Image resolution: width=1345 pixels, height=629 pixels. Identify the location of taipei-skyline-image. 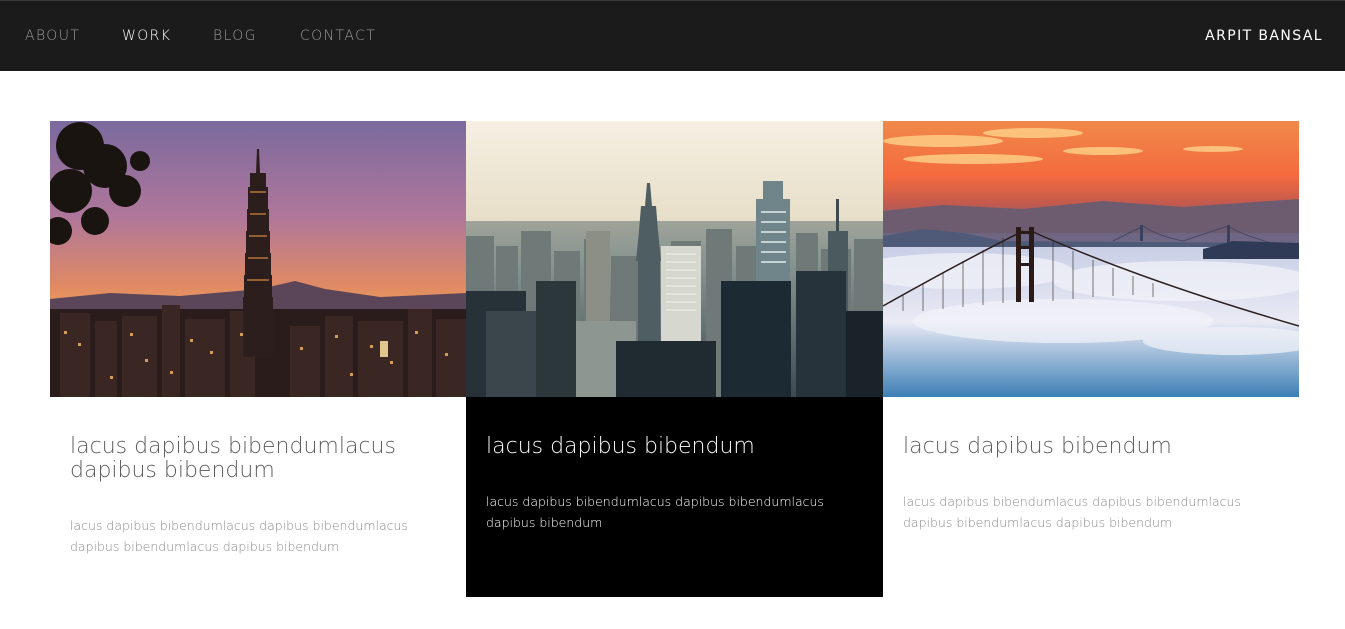
(258, 259).